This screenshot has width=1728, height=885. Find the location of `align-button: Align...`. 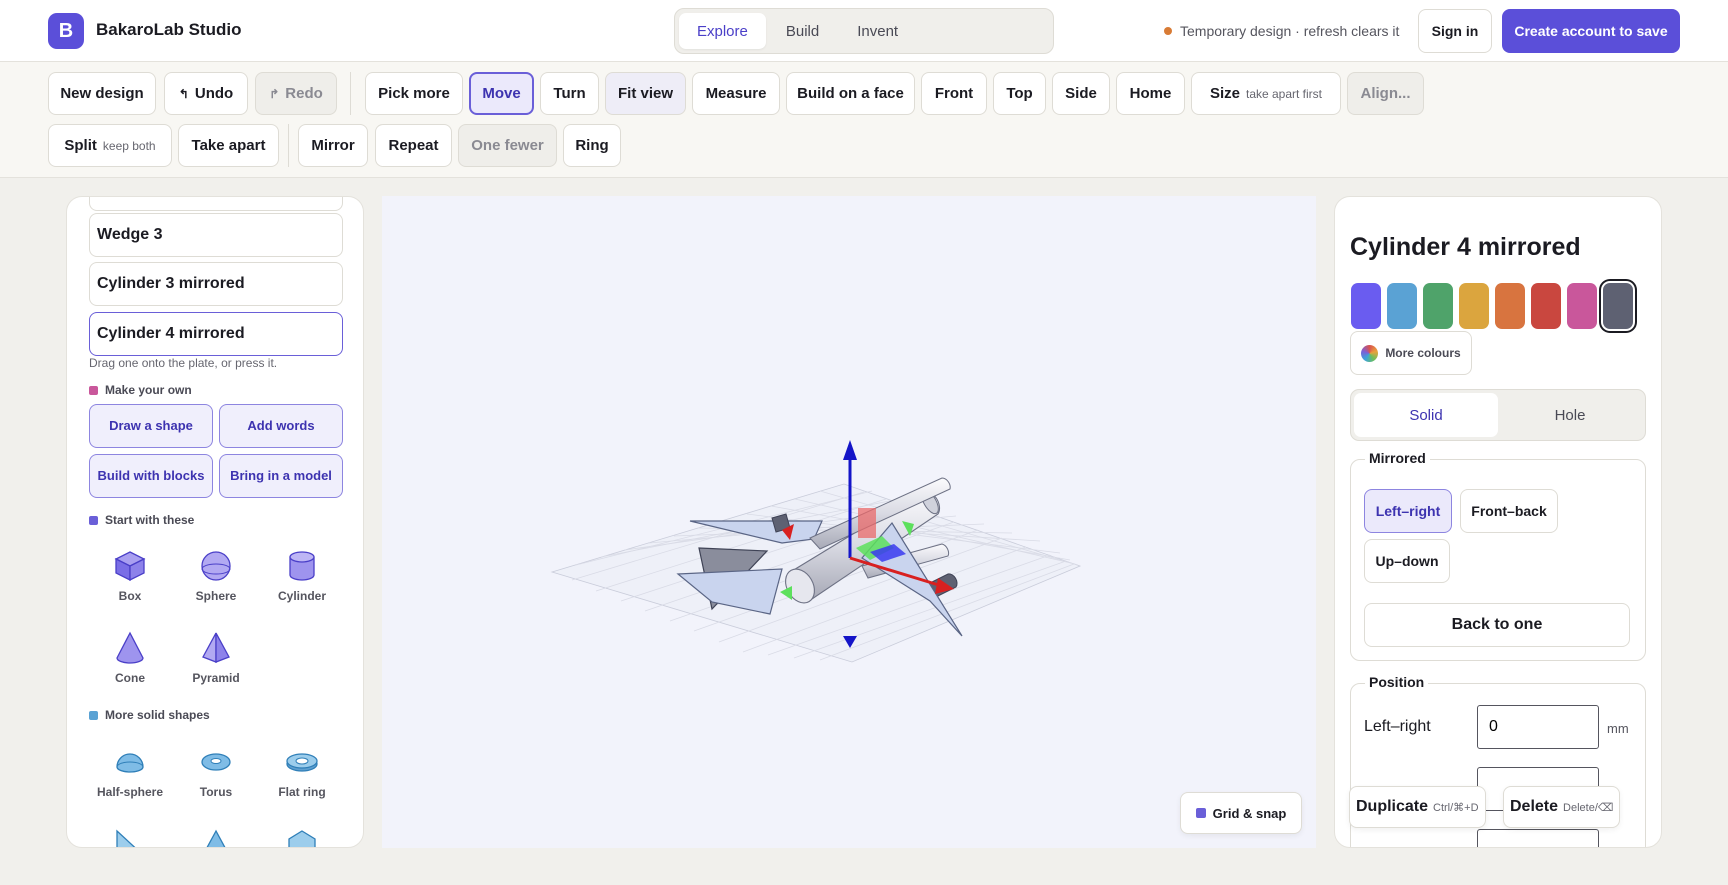

align-button: Align... is located at coordinates (1385, 93).